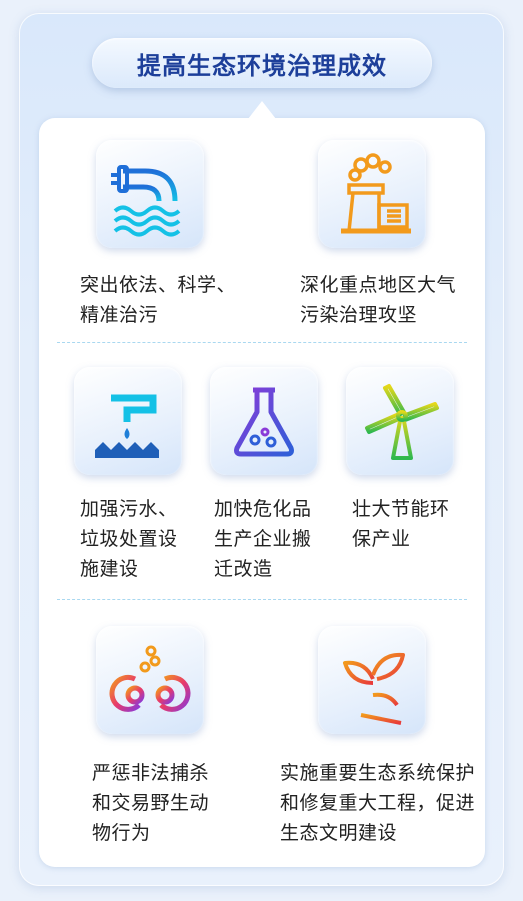  Describe the element at coordinates (378, 300) in the screenshot. I see `item-label-2: 深化重点地区大气 污染治理攻坚` at that location.